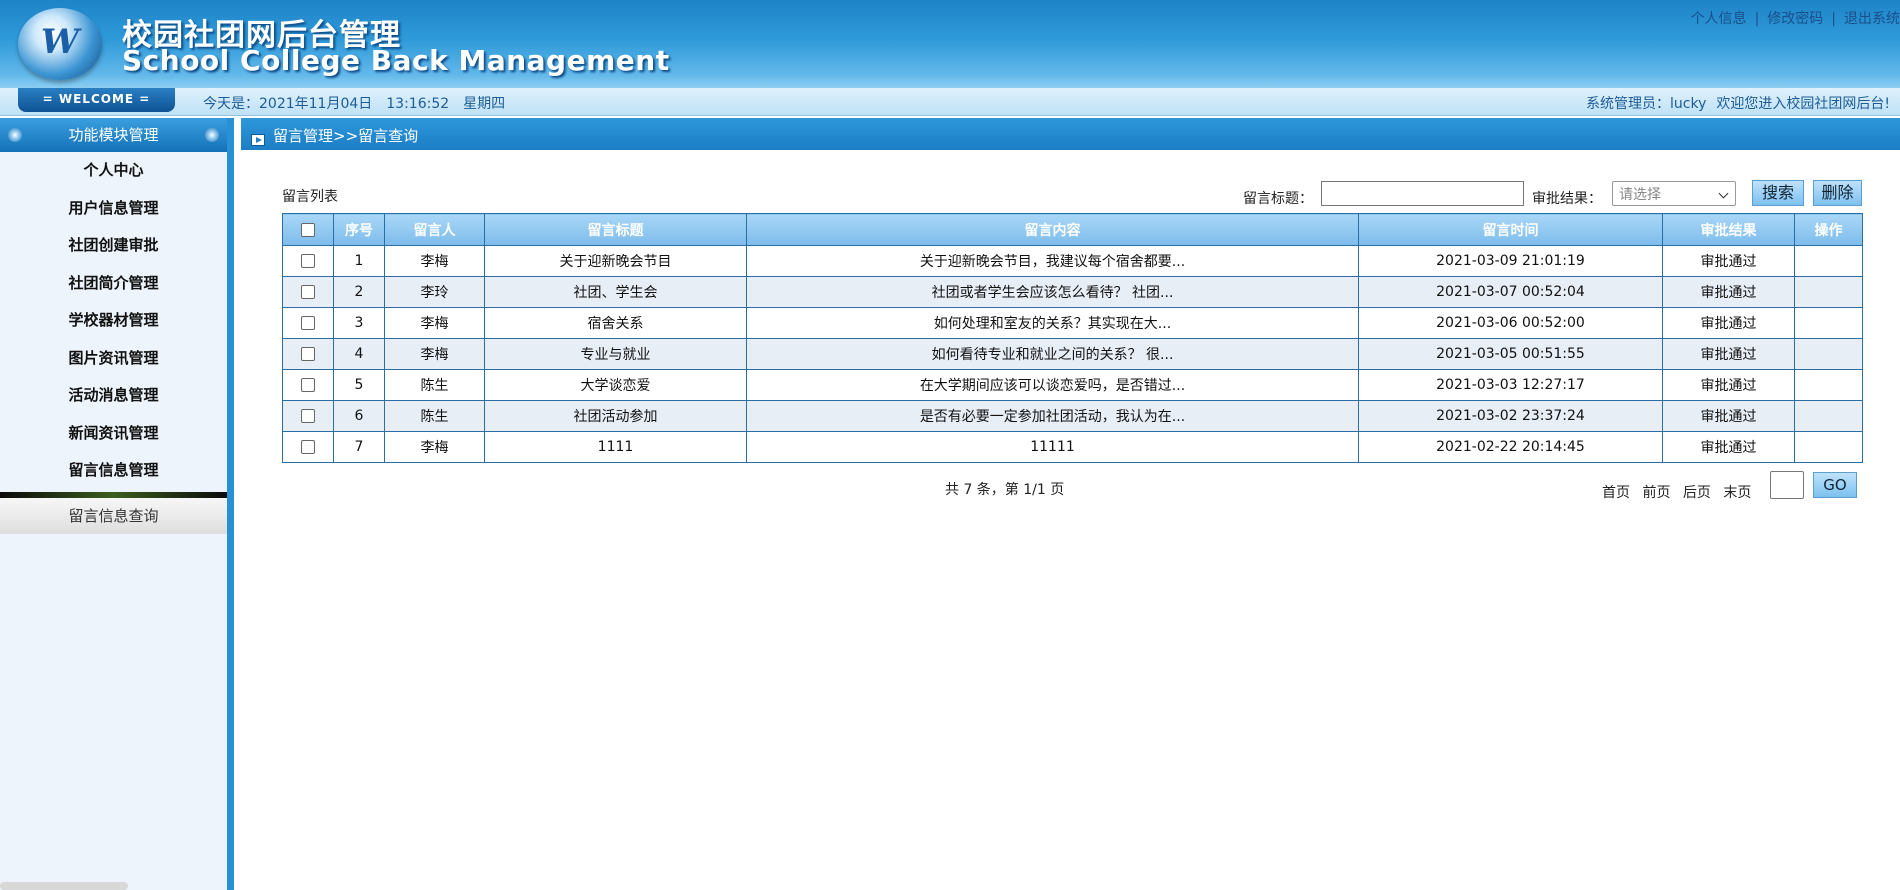  I want to click on pagination-links: 首页 前页 后页 末页, so click(1680, 492).